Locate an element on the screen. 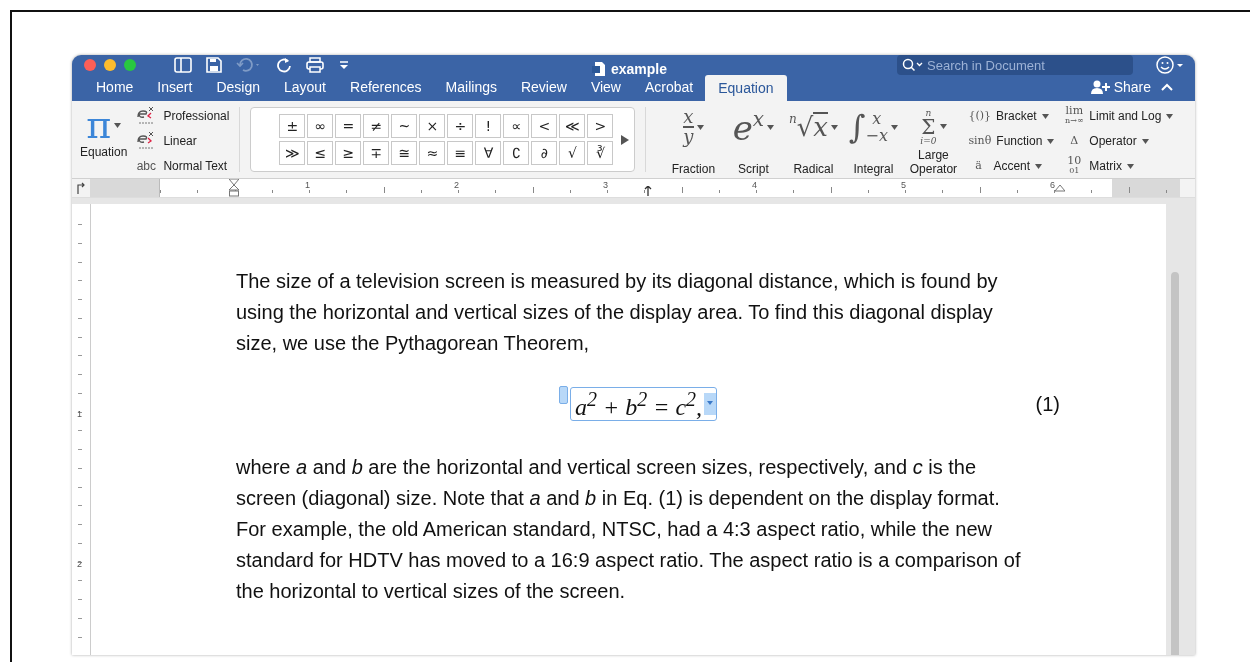  tab-stop-icon is located at coordinates (81, 188).